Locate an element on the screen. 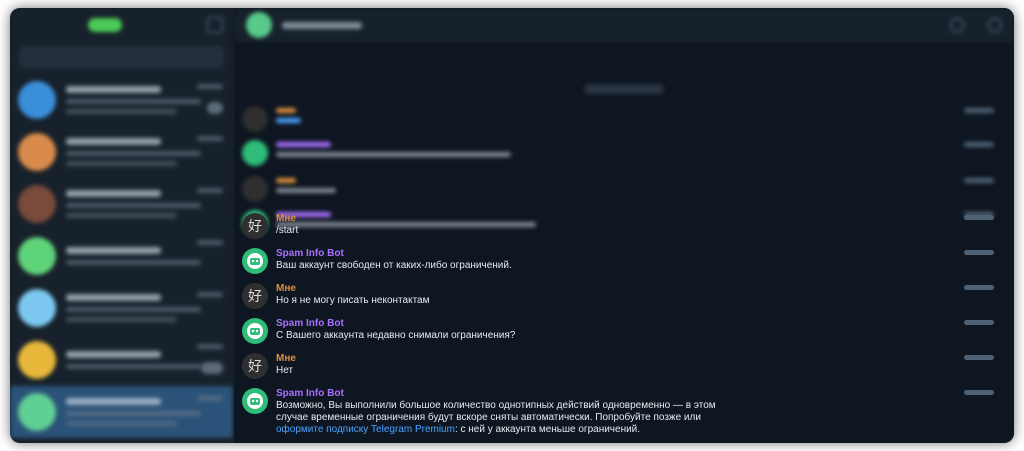  chat-title is located at coordinates (322, 25).